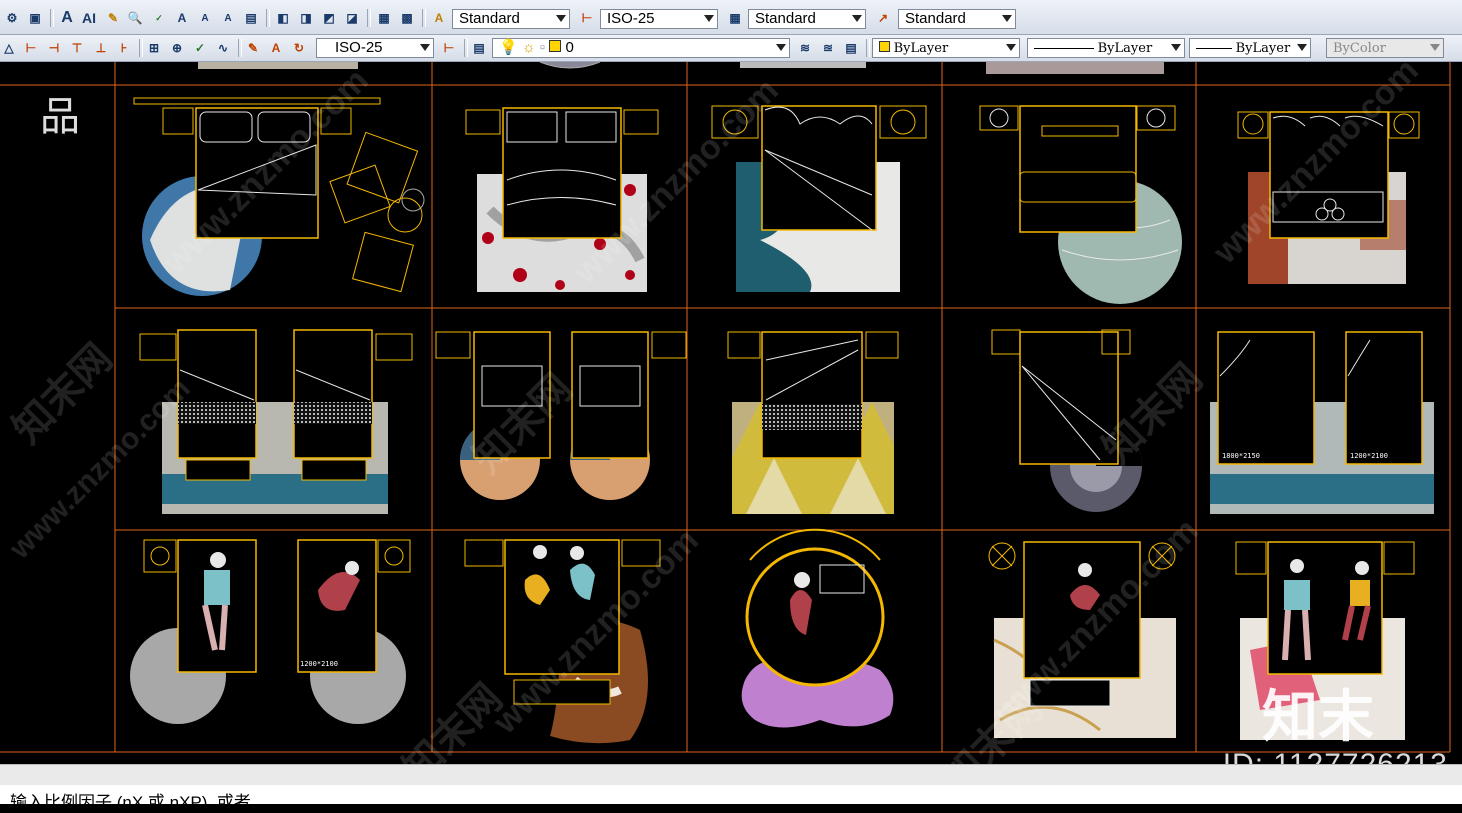 Image resolution: width=1462 pixels, height=813 pixels. I want to click on plotstyle-dropdown: ByColor, so click(1385, 48).